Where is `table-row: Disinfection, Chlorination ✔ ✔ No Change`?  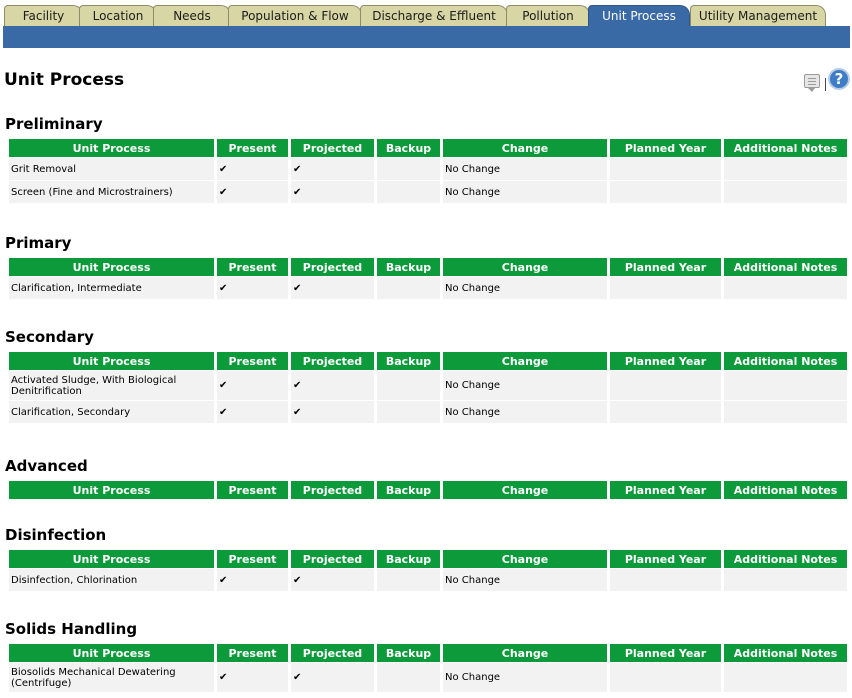
table-row: Disinfection, Chlorination ✔ ✔ No Change is located at coordinates (428, 580).